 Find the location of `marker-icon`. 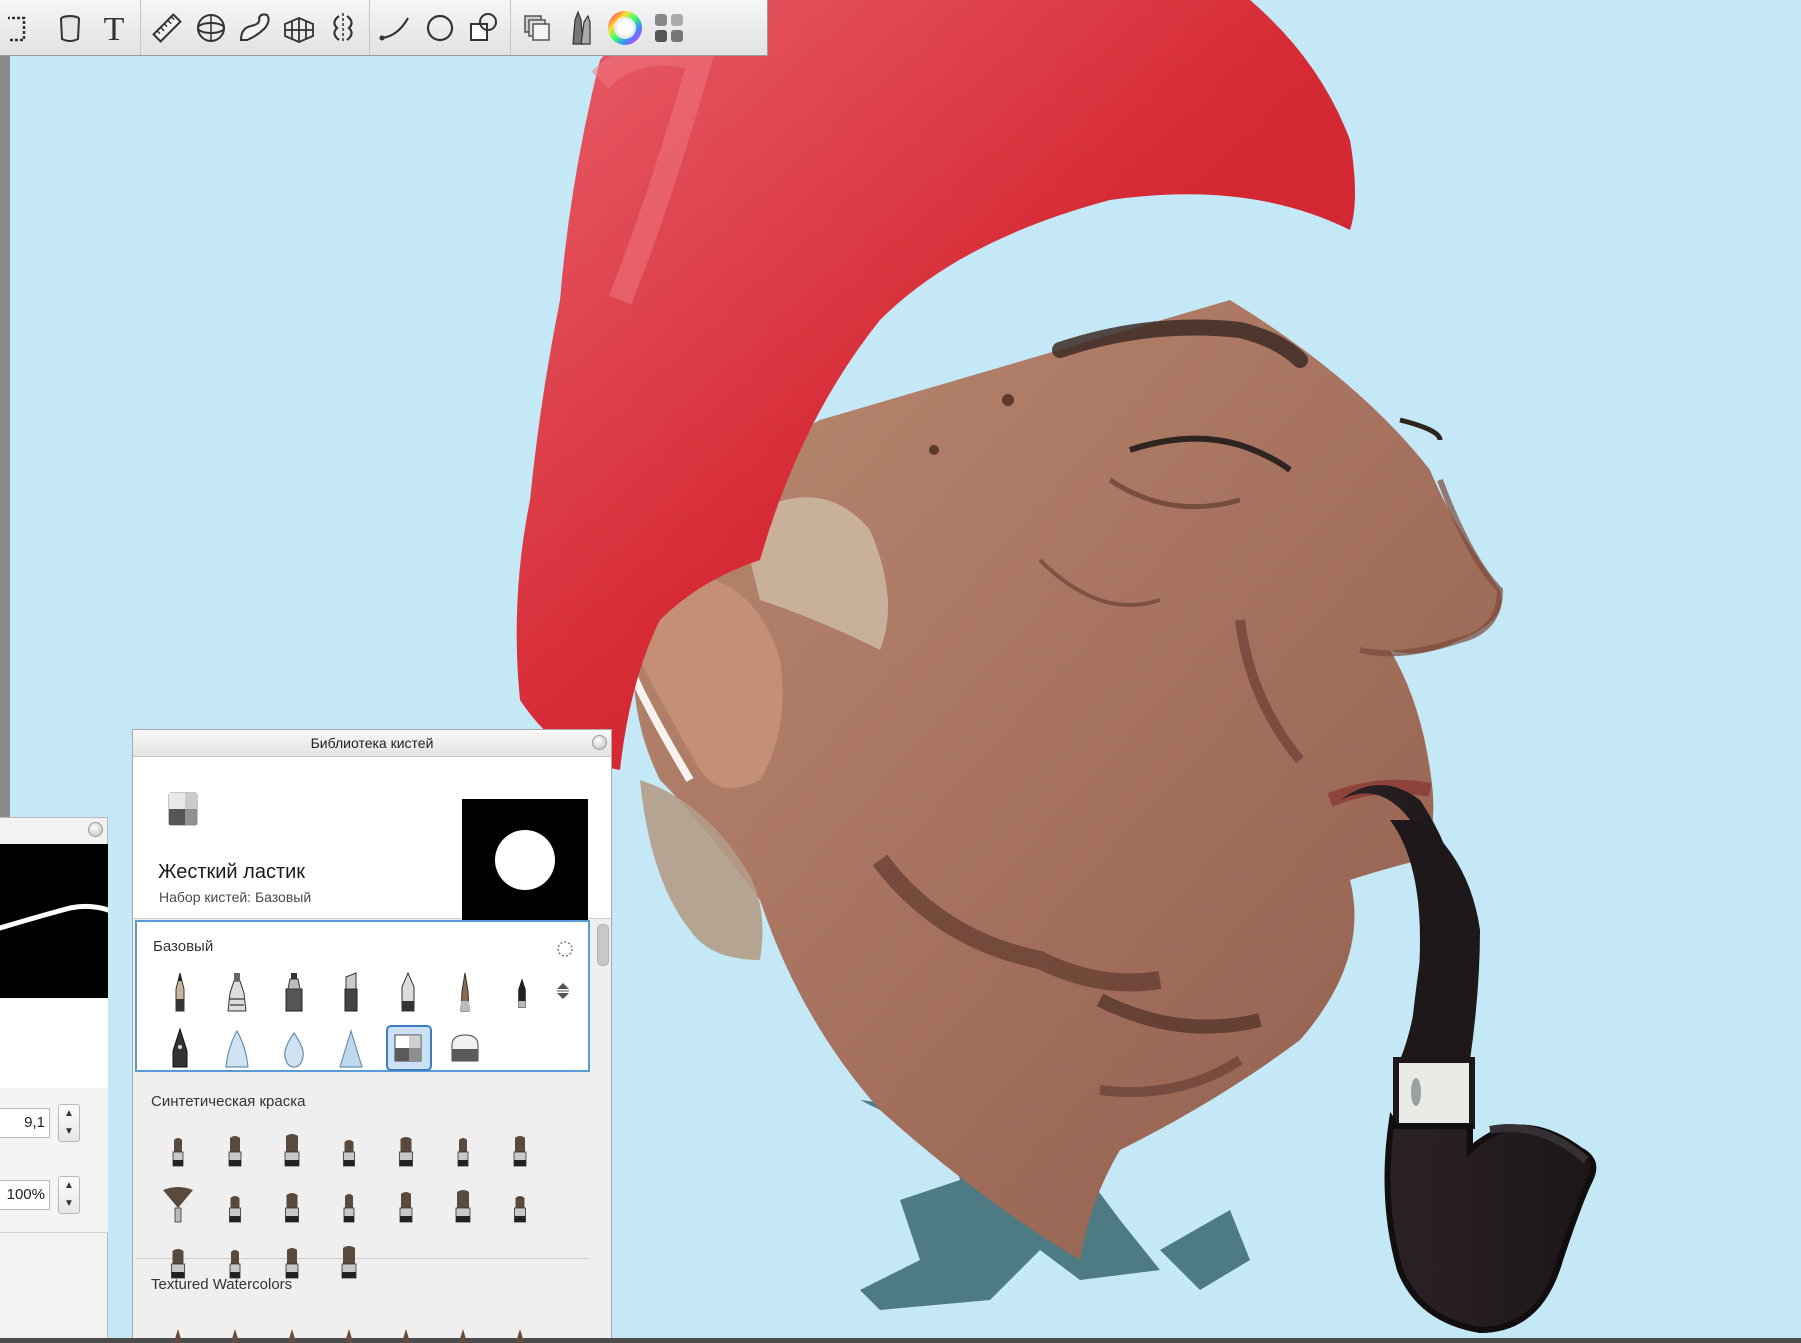

marker-icon is located at coordinates (293, 992).